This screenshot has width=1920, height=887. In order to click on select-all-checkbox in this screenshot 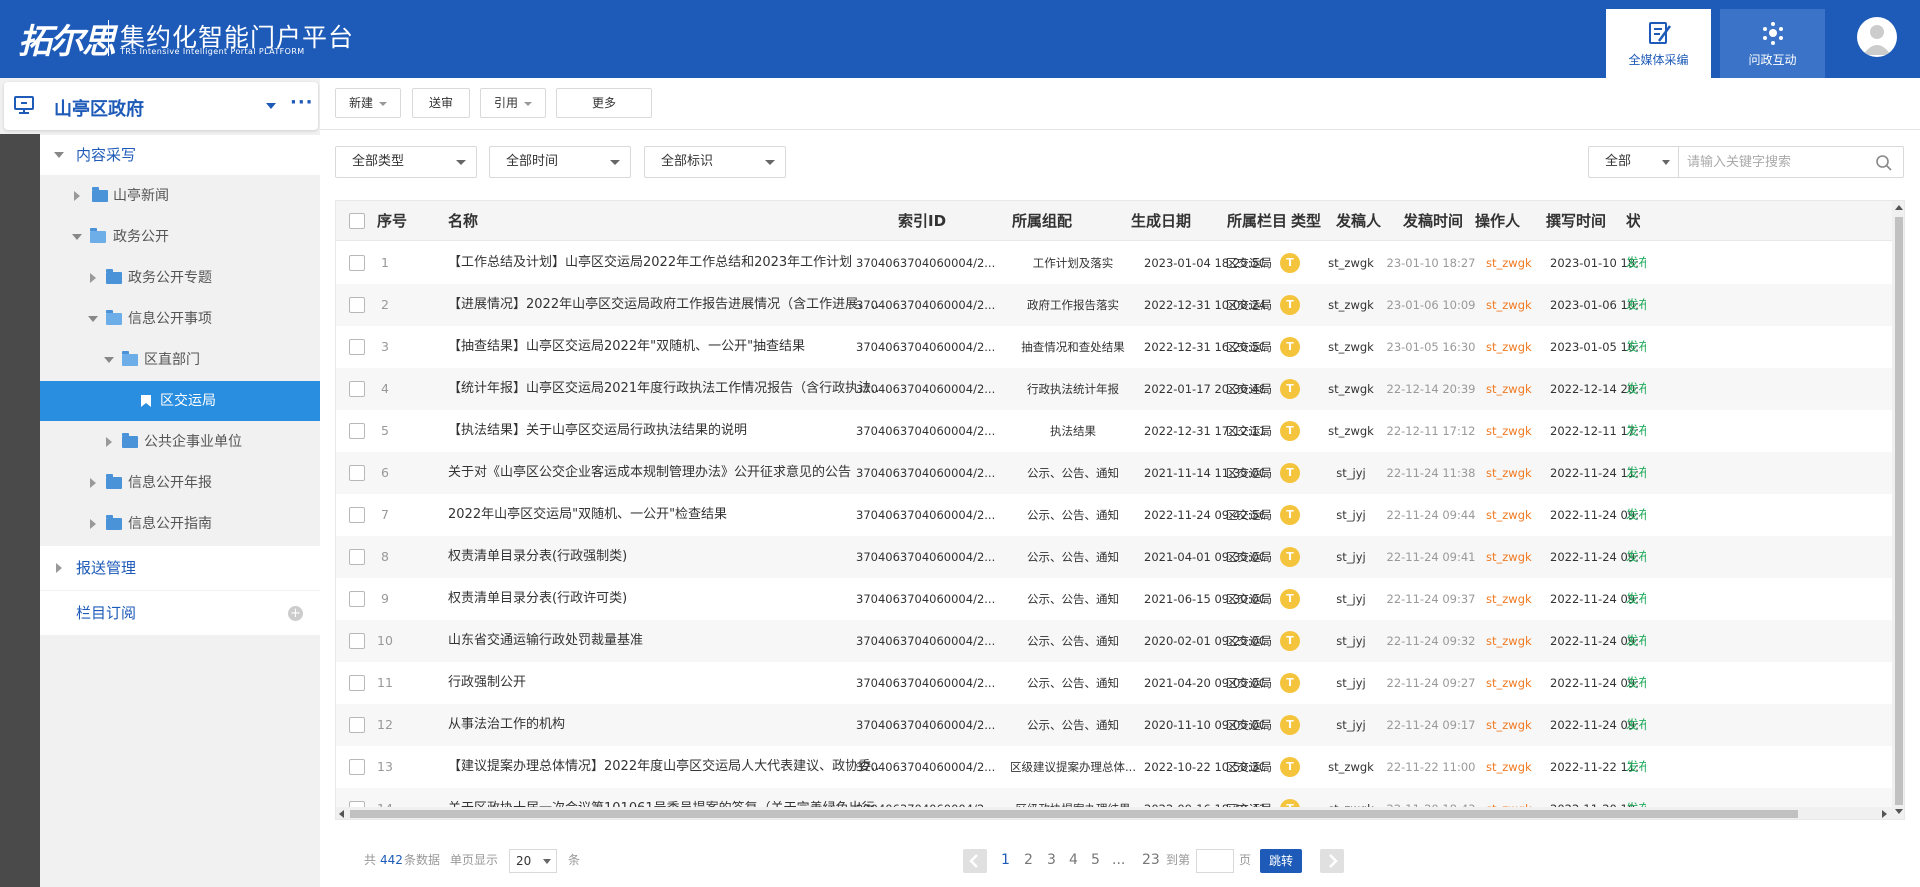, I will do `click(357, 221)`.